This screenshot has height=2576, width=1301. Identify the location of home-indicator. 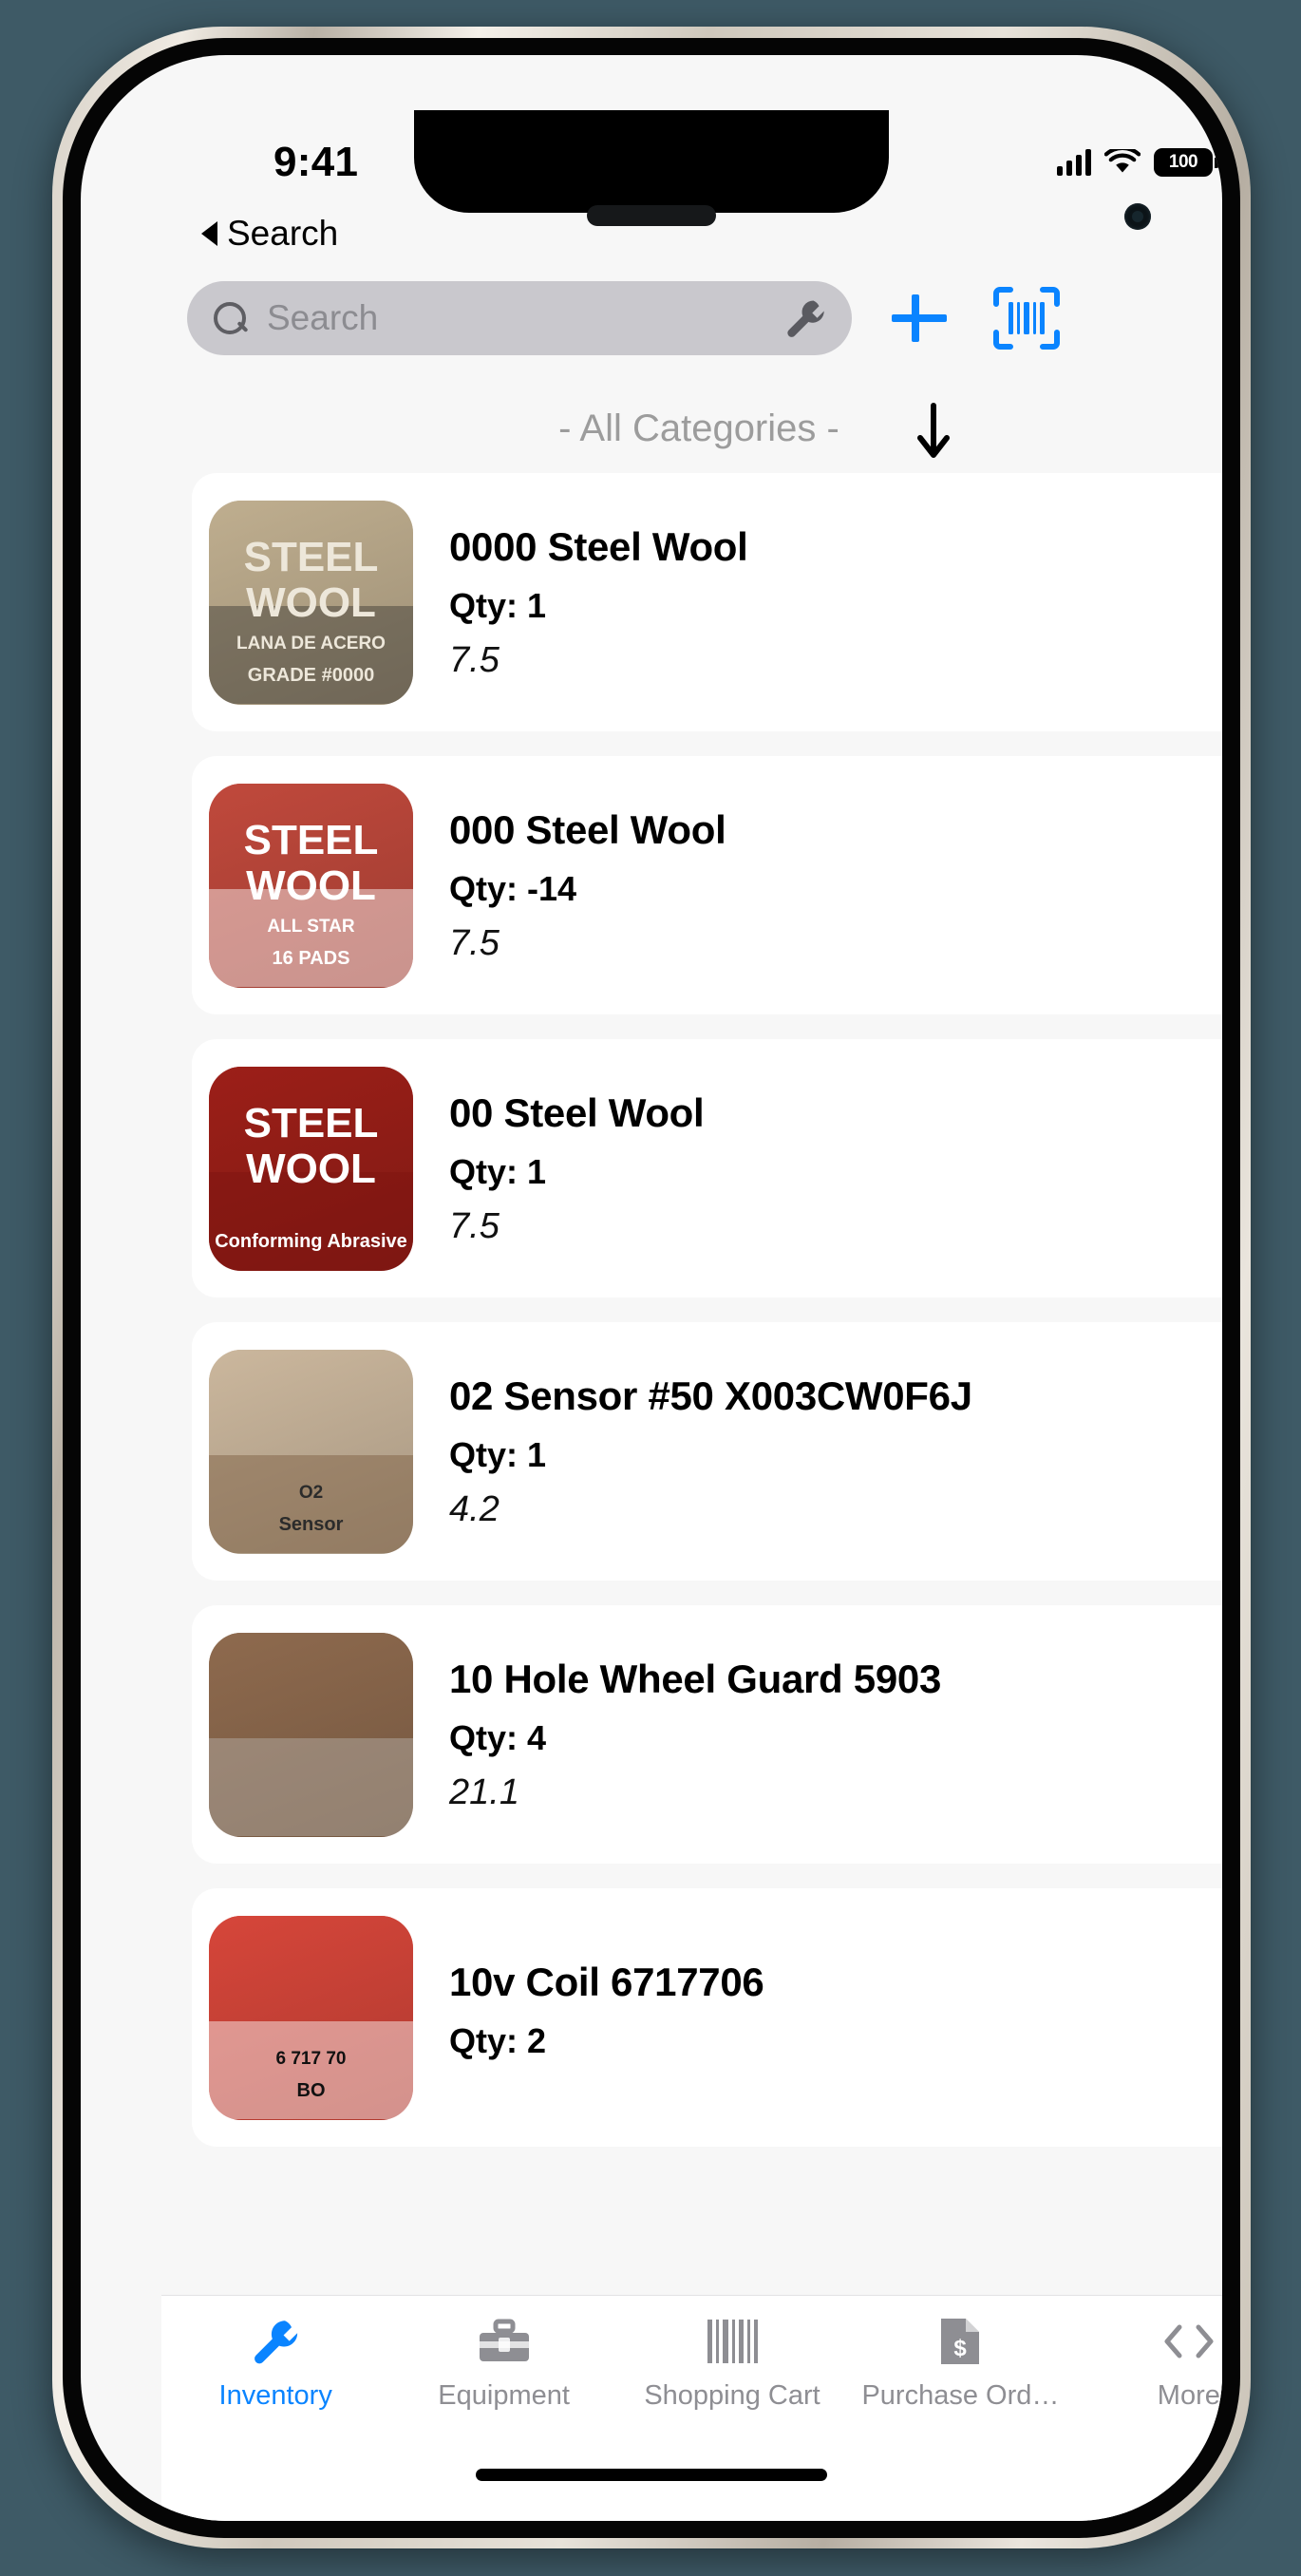
(651, 2475).